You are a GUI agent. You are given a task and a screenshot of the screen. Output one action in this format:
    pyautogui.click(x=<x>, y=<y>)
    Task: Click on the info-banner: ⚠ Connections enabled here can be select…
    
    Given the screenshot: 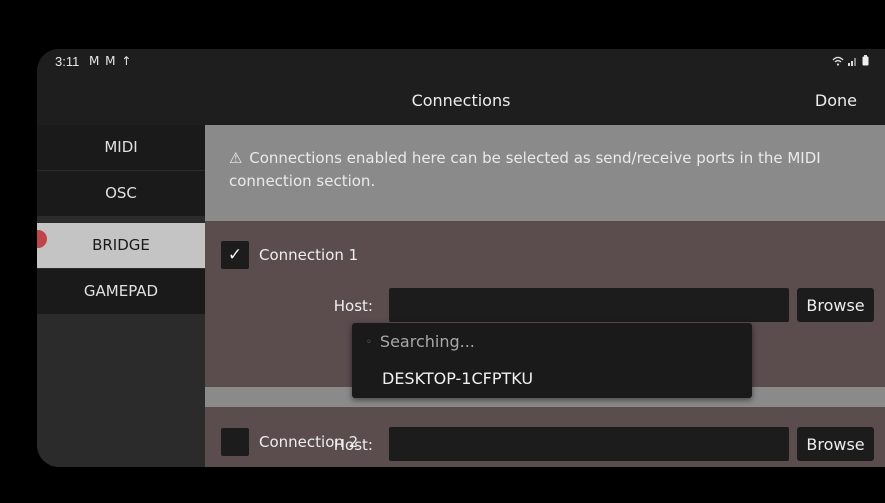 What is the action you would take?
    pyautogui.click(x=545, y=173)
    